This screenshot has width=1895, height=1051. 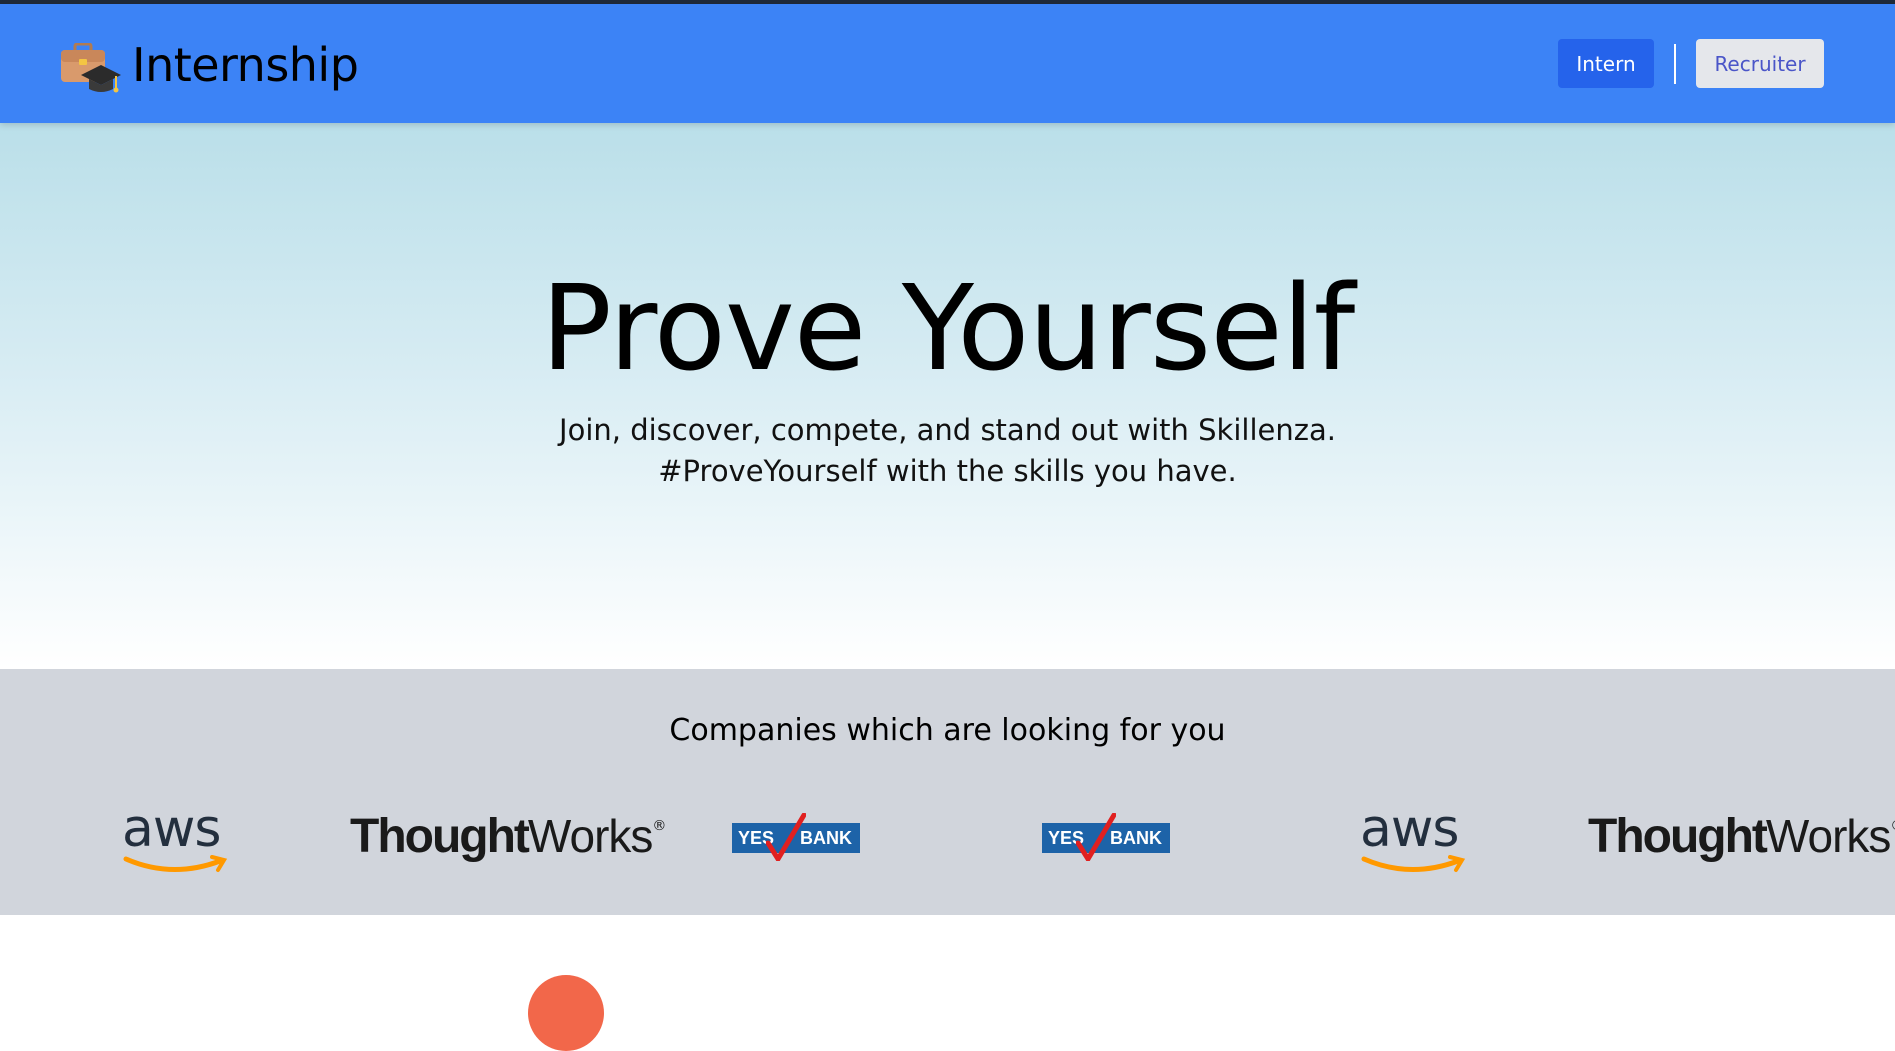 I want to click on hero-subtitle-line2: #ProveYourself with the skills you have., so click(x=947, y=471).